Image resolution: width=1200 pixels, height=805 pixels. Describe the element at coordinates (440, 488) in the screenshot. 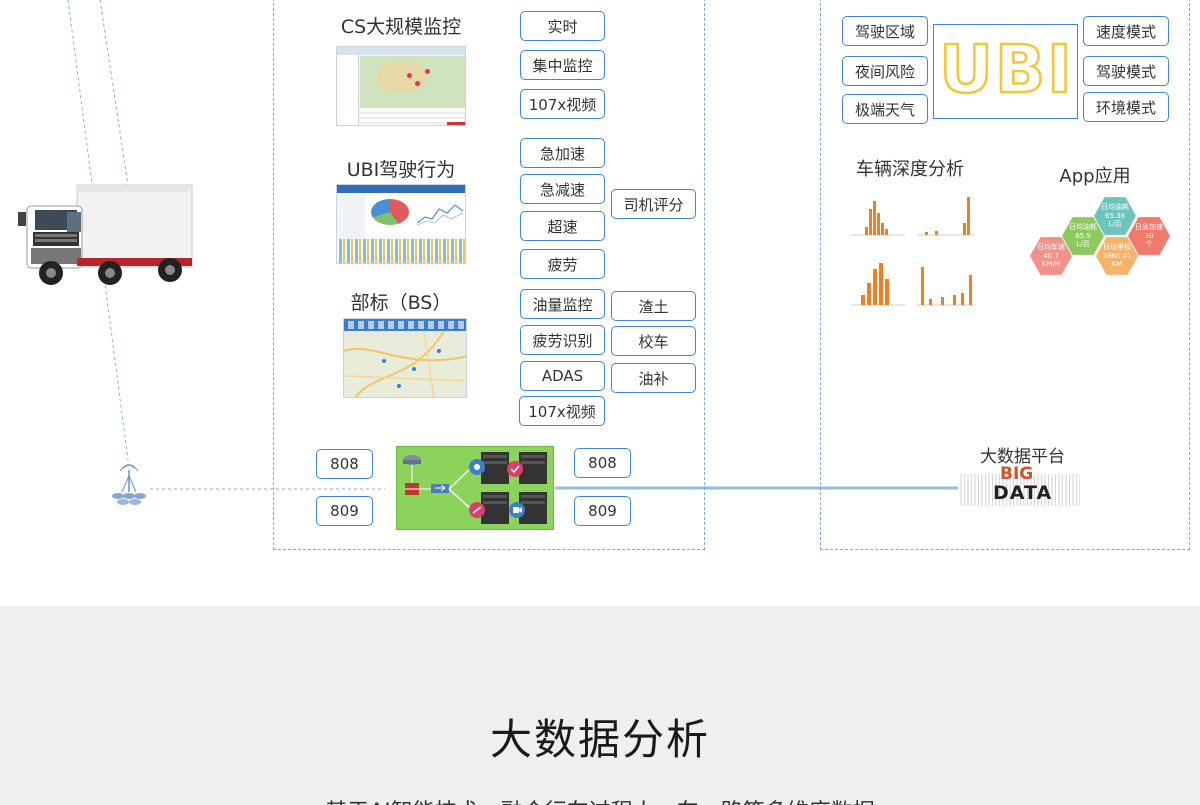

I see `switch-icon` at that location.